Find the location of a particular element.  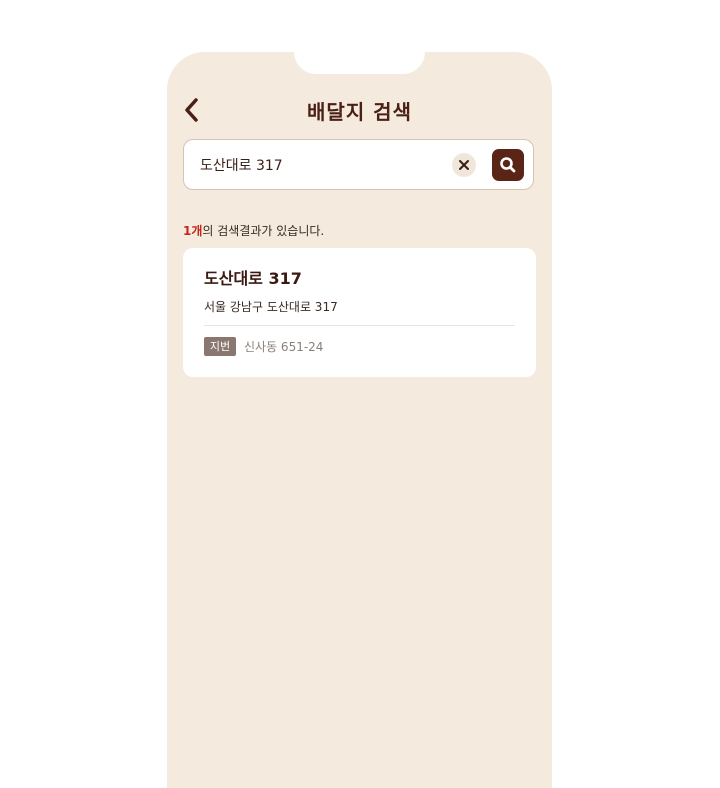

close-icon is located at coordinates (464, 165).